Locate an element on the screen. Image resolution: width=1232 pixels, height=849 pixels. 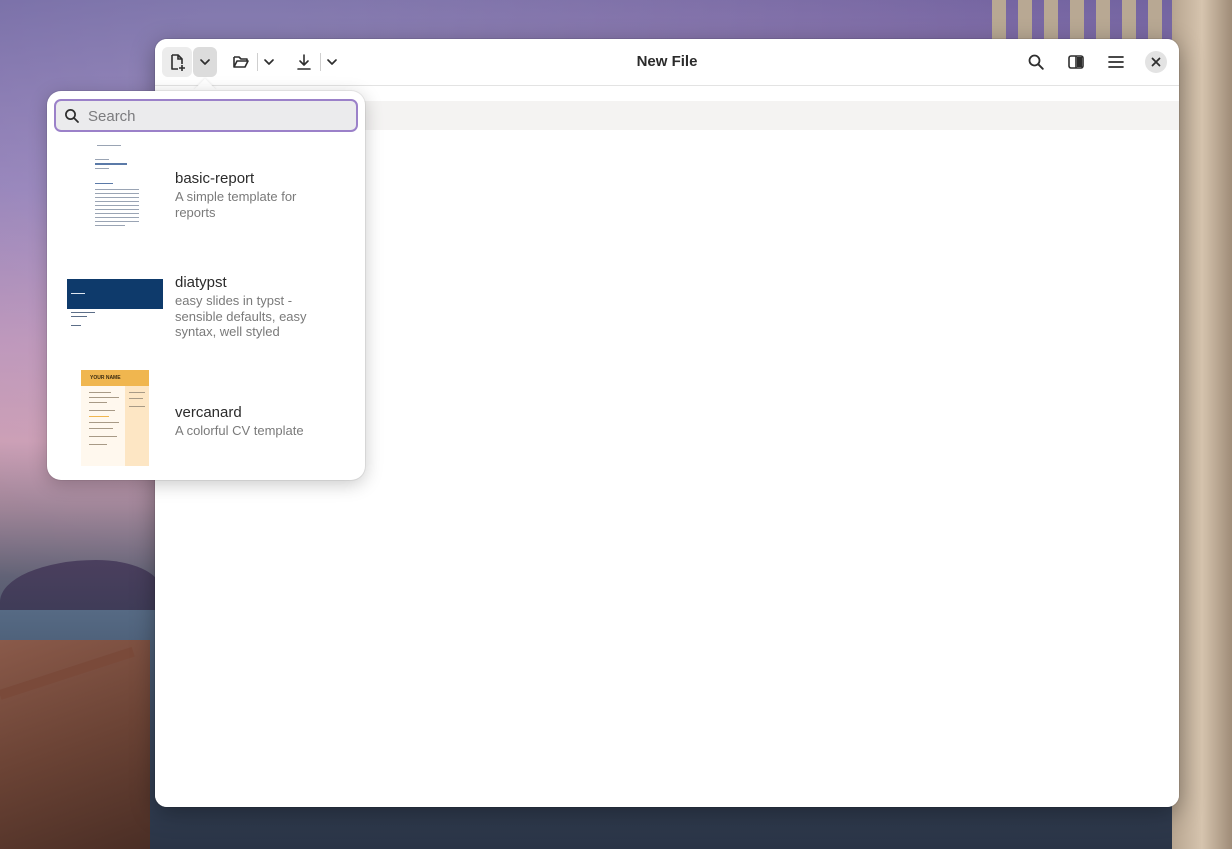
hamburger-menu-icon is located at coordinates (1116, 62).